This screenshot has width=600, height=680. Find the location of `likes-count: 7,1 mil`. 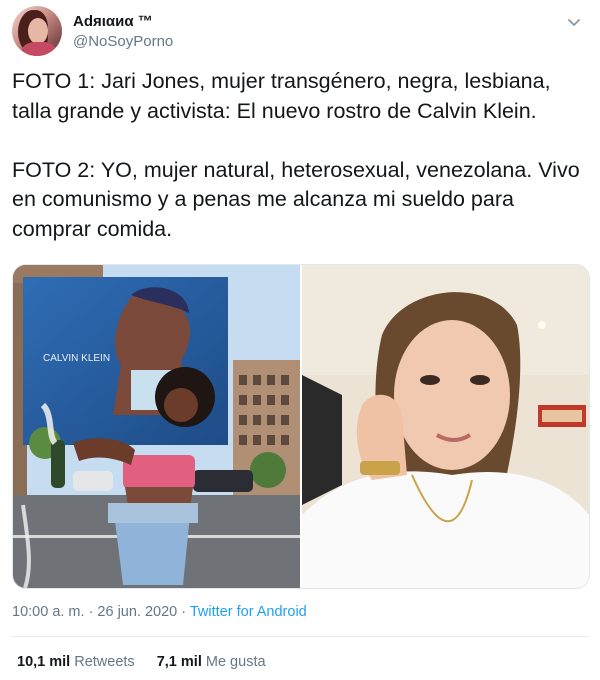

likes-count: 7,1 mil is located at coordinates (179, 662).